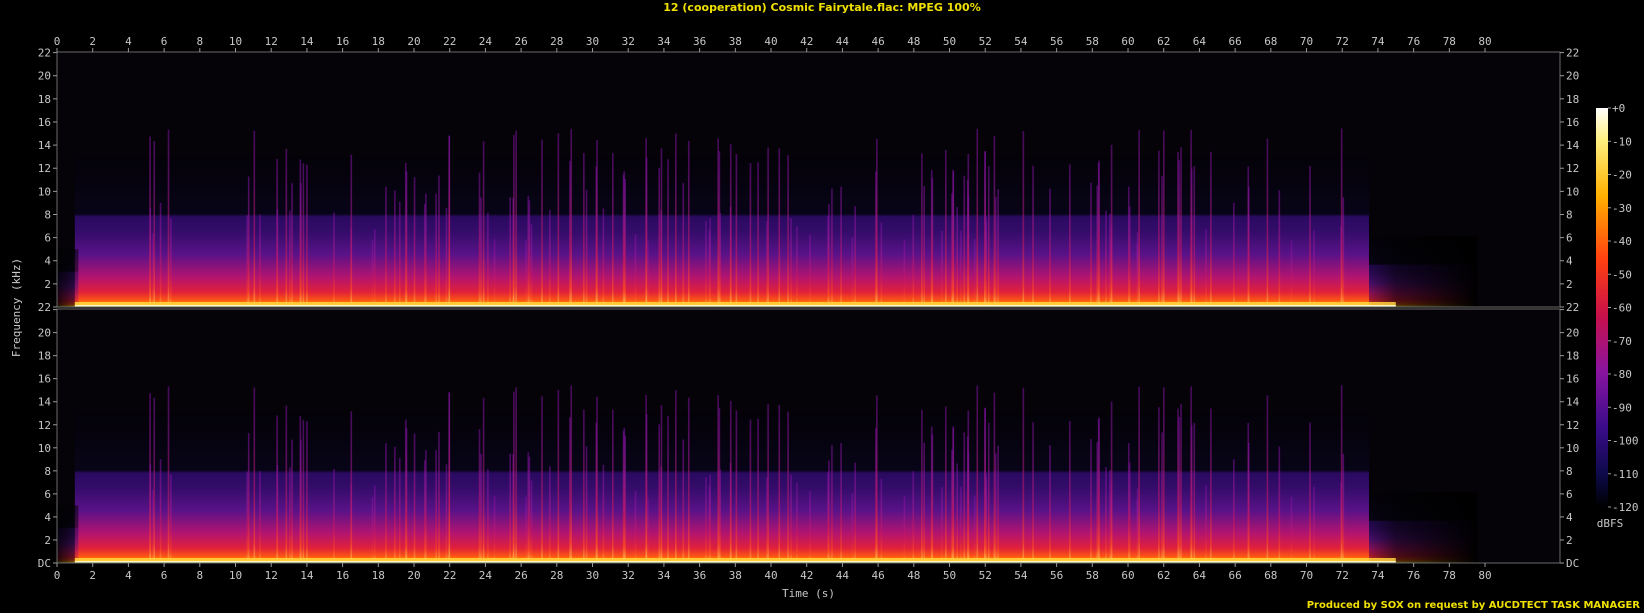 The image size is (1644, 613). I want to click on x-tick-label: 38, so click(735, 41).